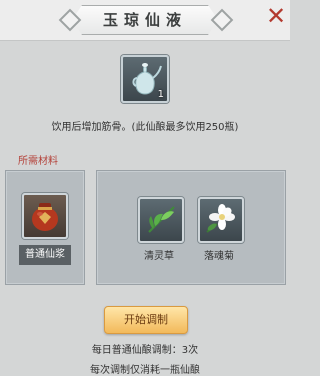 The height and width of the screenshot is (376, 320). I want to click on product-description: 饮用后增加筋骨。(此仙酿最多饮用250瓶), so click(145, 127).